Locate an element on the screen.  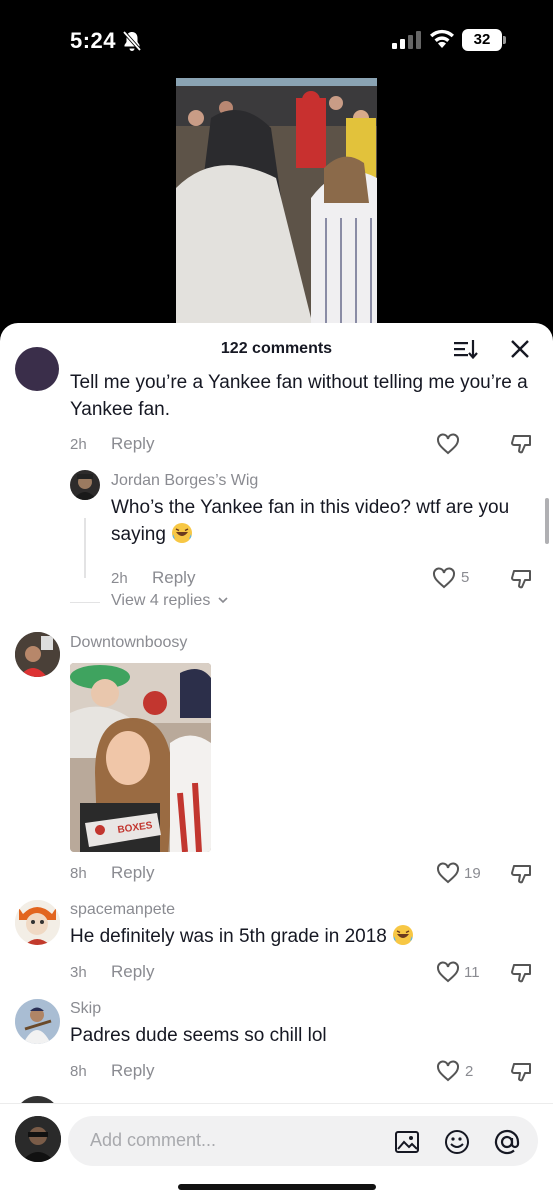
view-replies-divider is located at coordinates (85, 602).